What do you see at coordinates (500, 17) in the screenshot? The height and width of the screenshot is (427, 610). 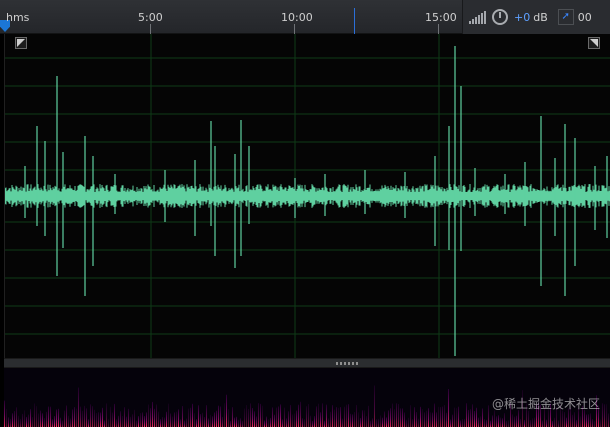 I see `gain-knob-icon` at bounding box center [500, 17].